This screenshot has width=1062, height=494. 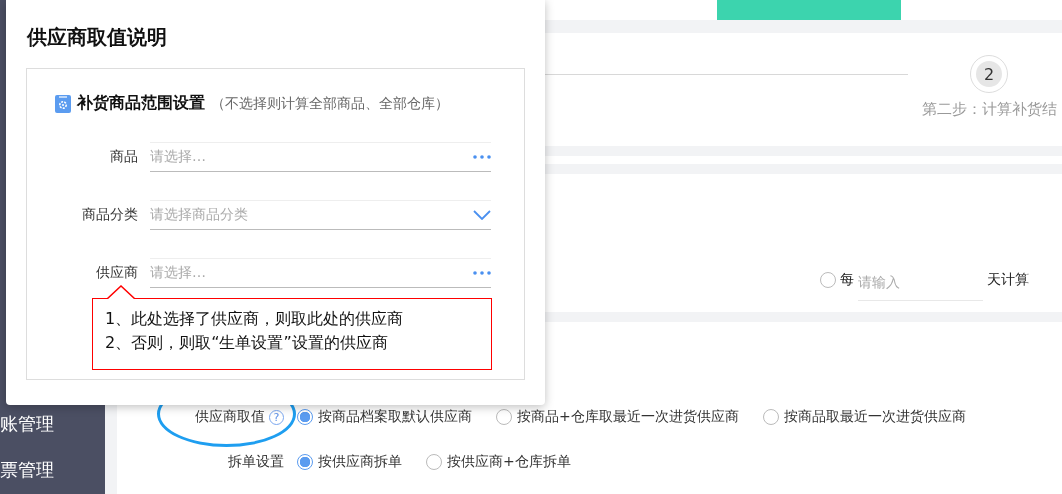 What do you see at coordinates (123, 157) in the screenshot?
I see `field-label: 商品` at bounding box center [123, 157].